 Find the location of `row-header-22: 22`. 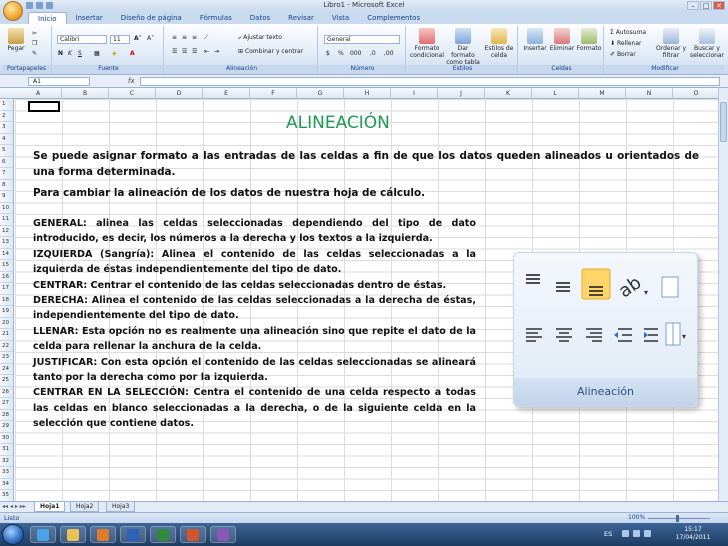

row-header-22: 22 is located at coordinates (6, 346).